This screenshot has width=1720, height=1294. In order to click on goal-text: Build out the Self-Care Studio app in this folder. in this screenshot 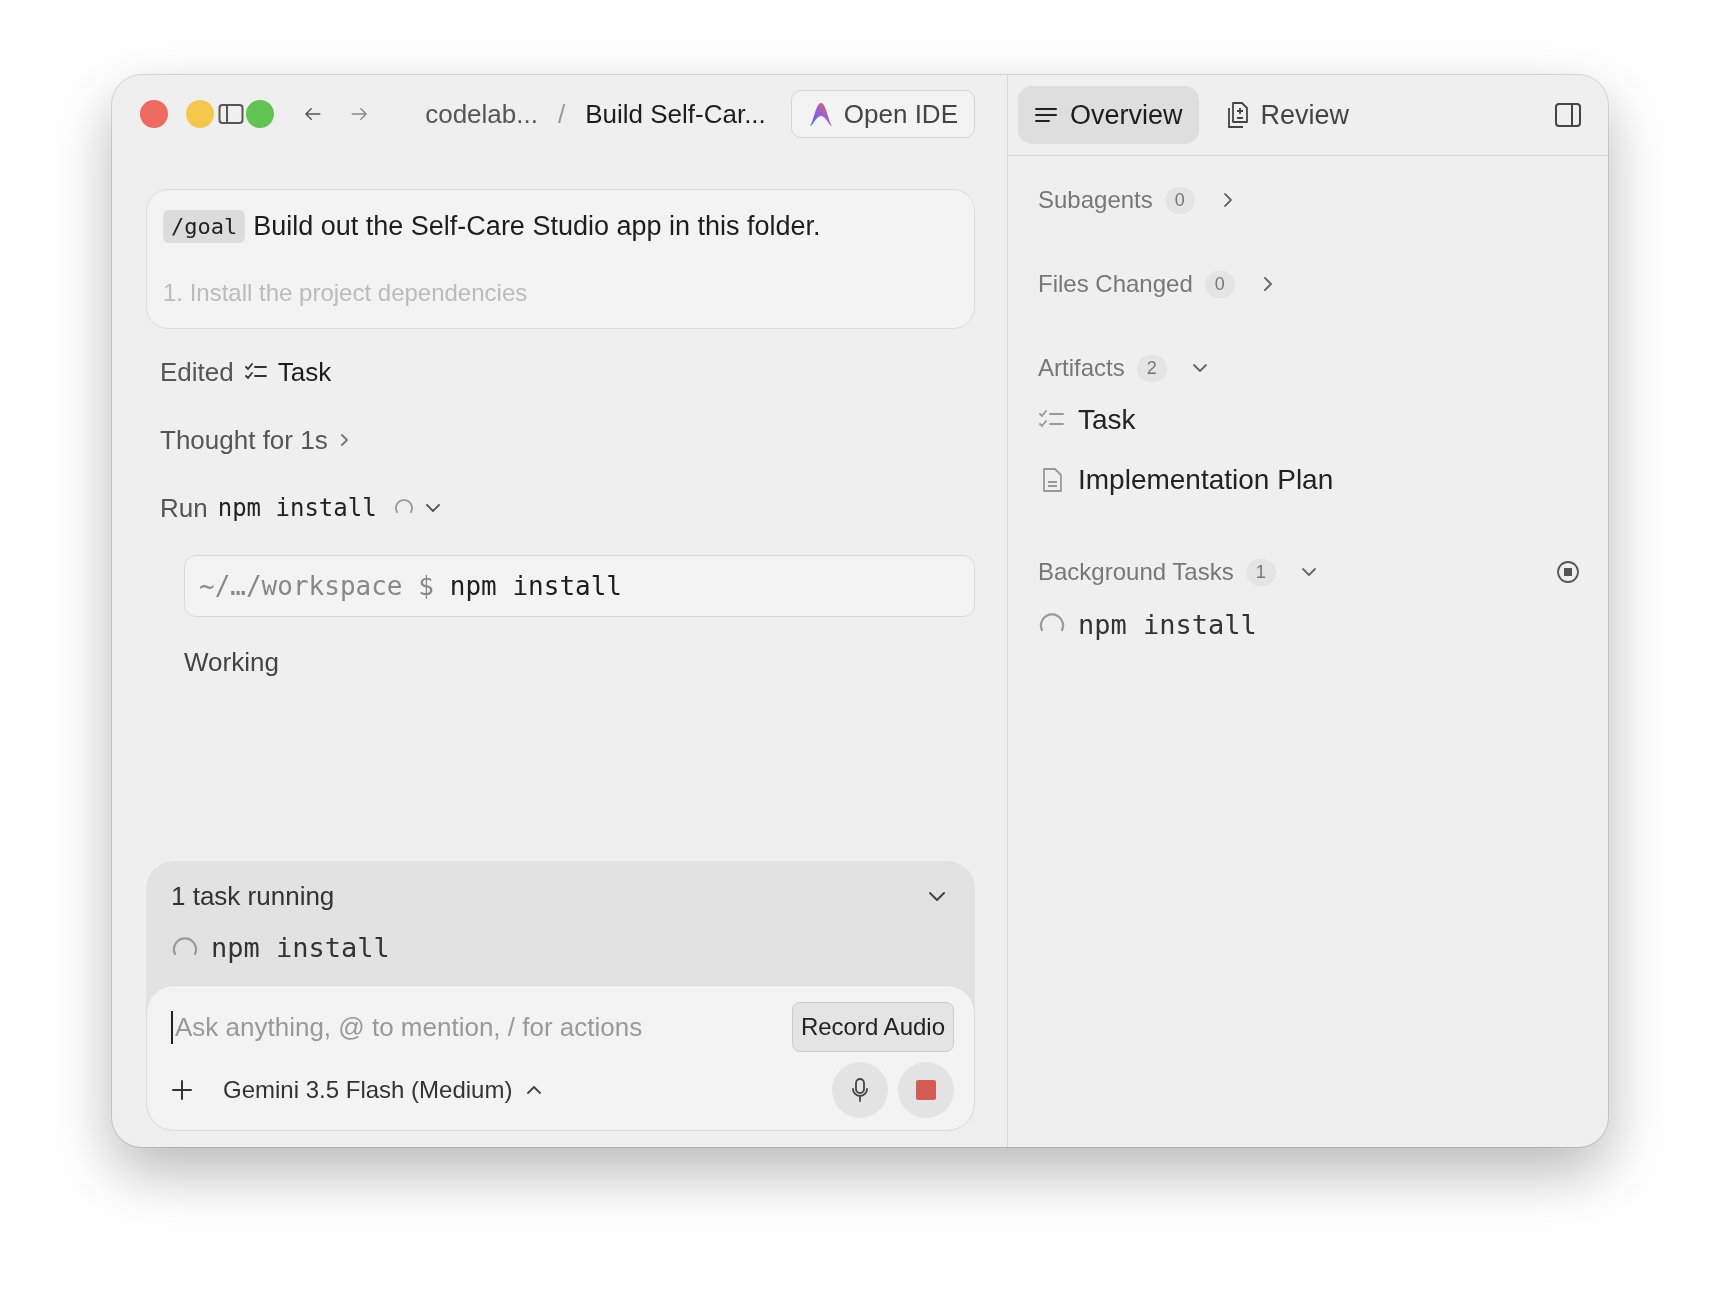, I will do `click(537, 226)`.